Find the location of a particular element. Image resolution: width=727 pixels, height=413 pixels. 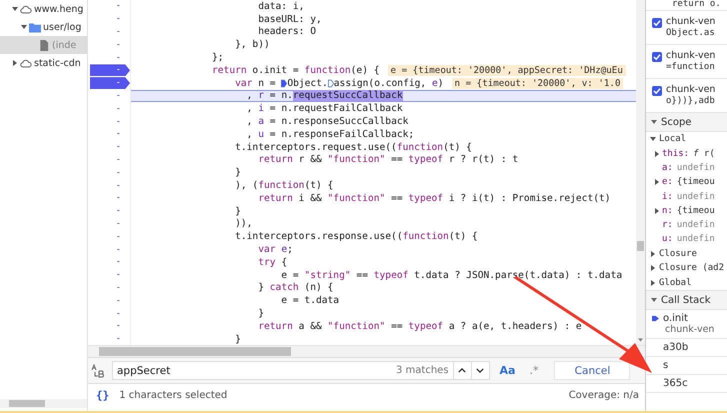

call-frame: a30b is located at coordinates (675, 348).